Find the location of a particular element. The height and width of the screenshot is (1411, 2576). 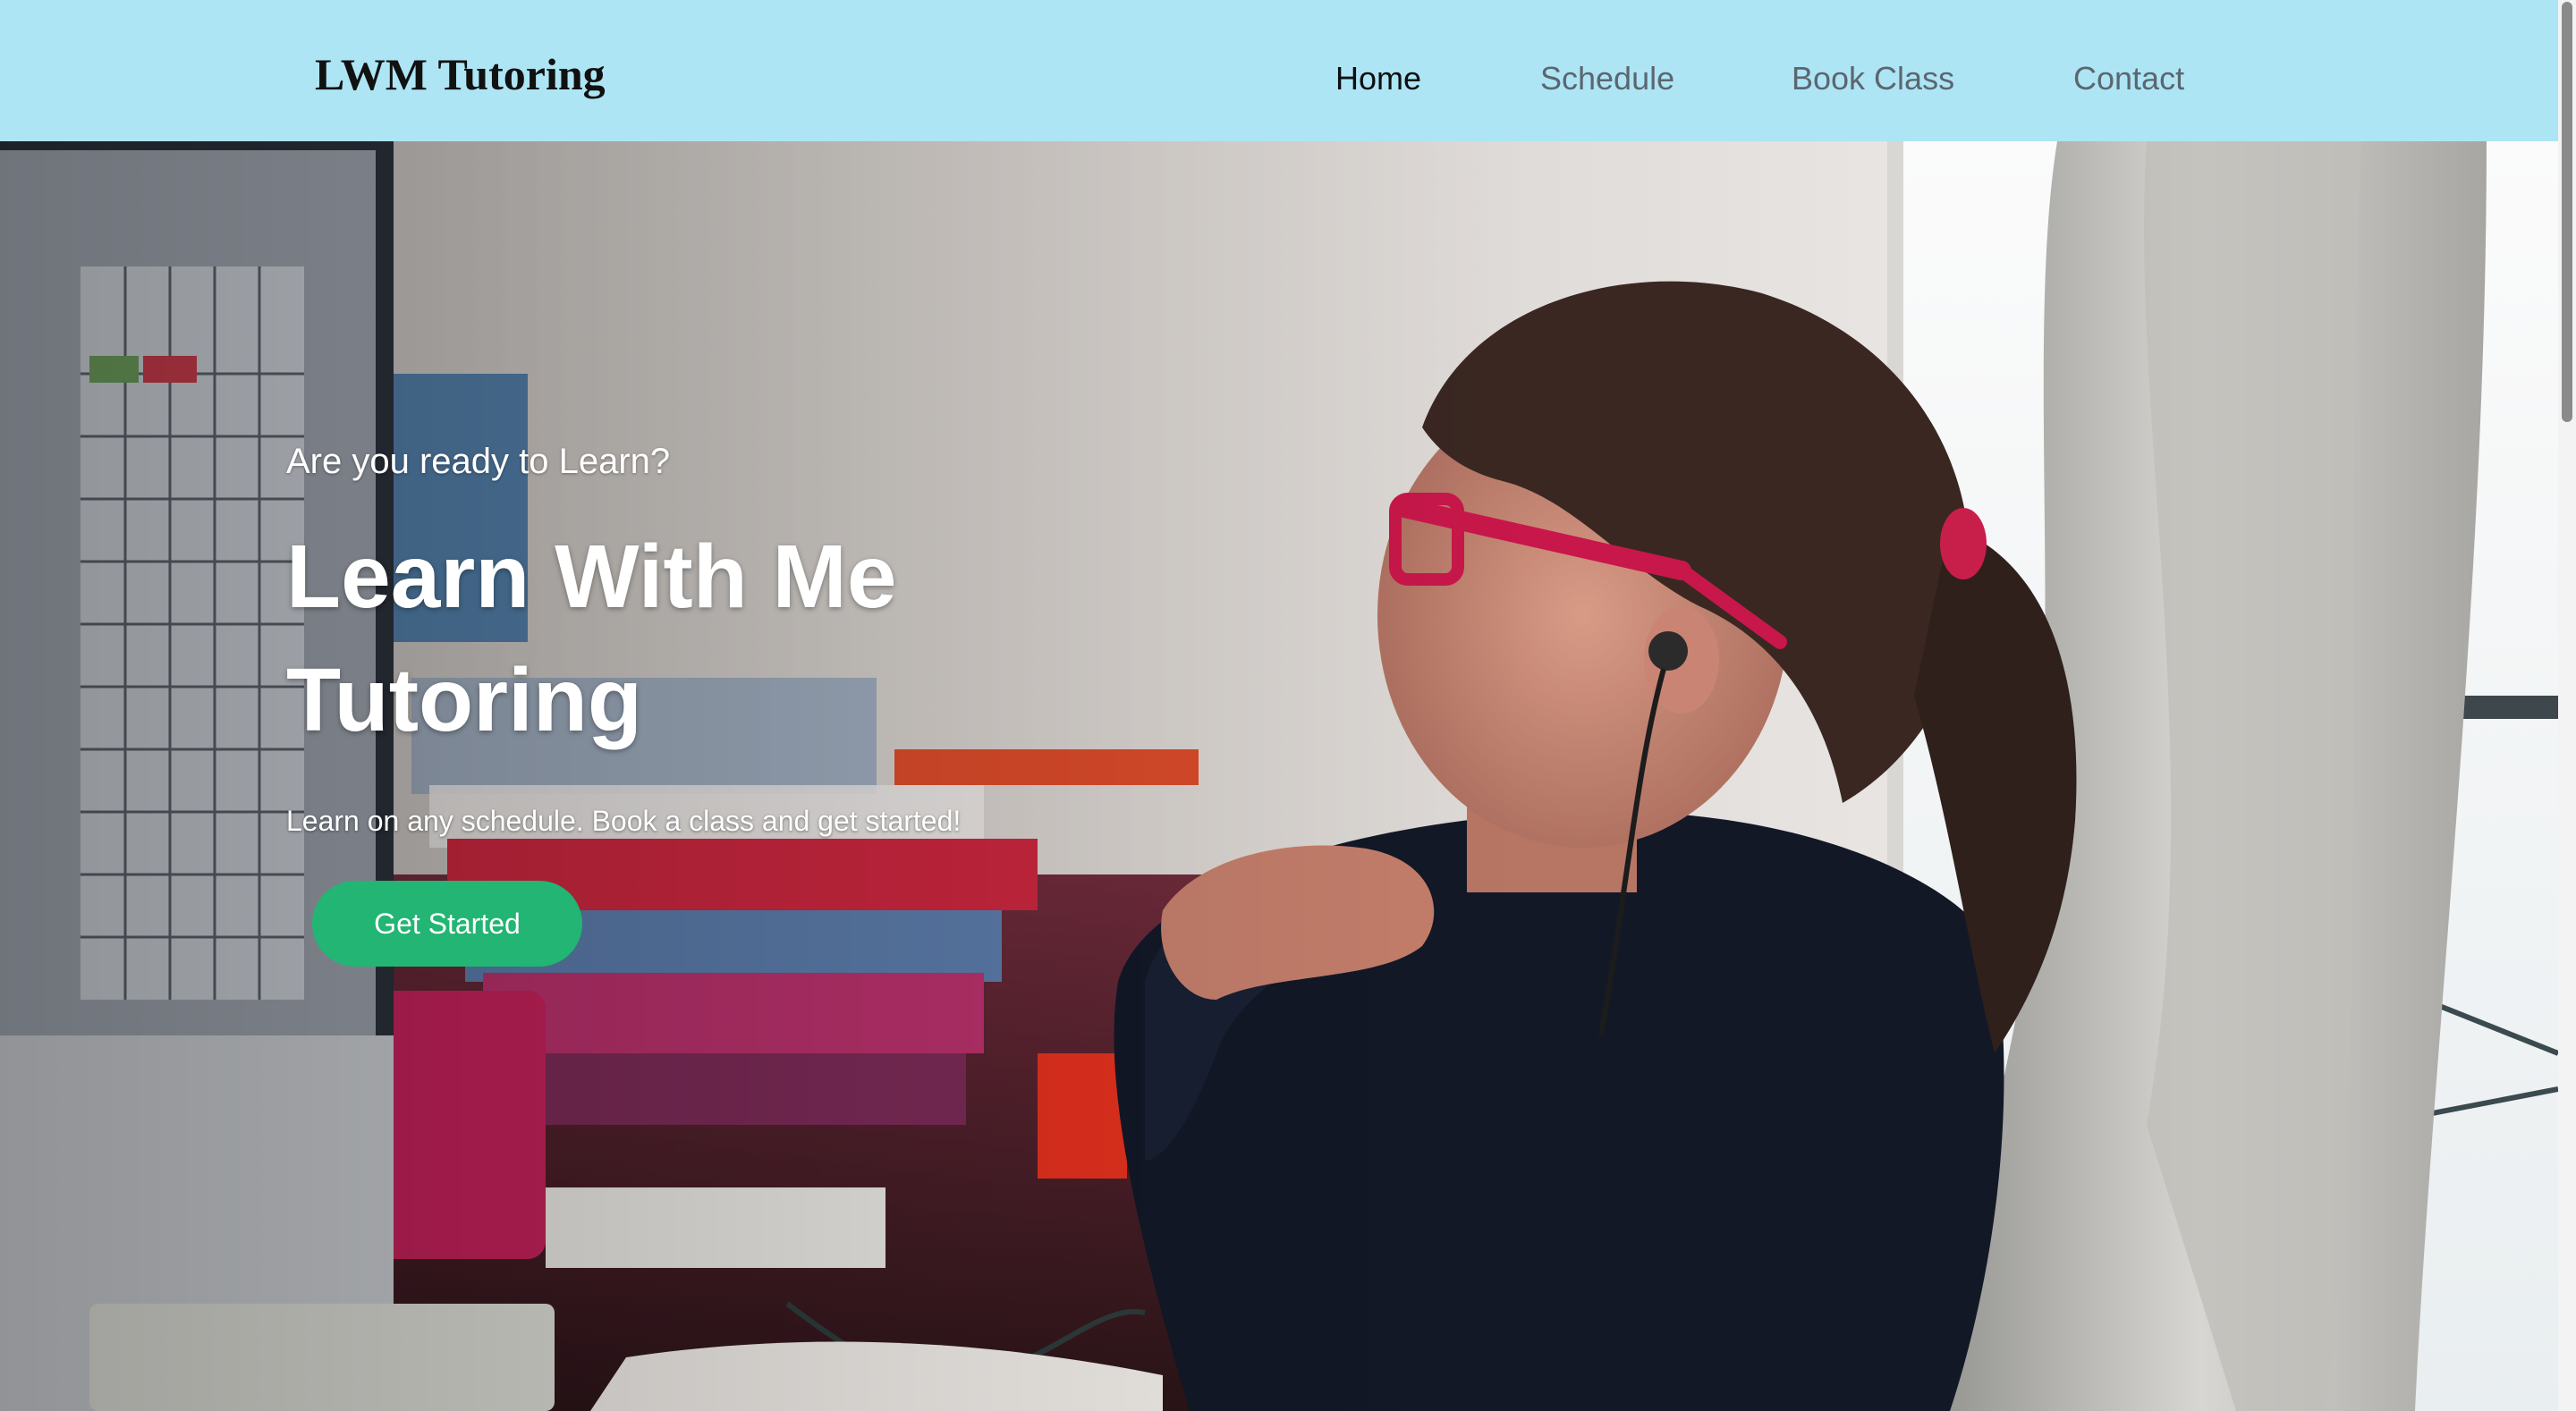

hero-title: Learn With Me Tutoring is located at coordinates (688, 638).